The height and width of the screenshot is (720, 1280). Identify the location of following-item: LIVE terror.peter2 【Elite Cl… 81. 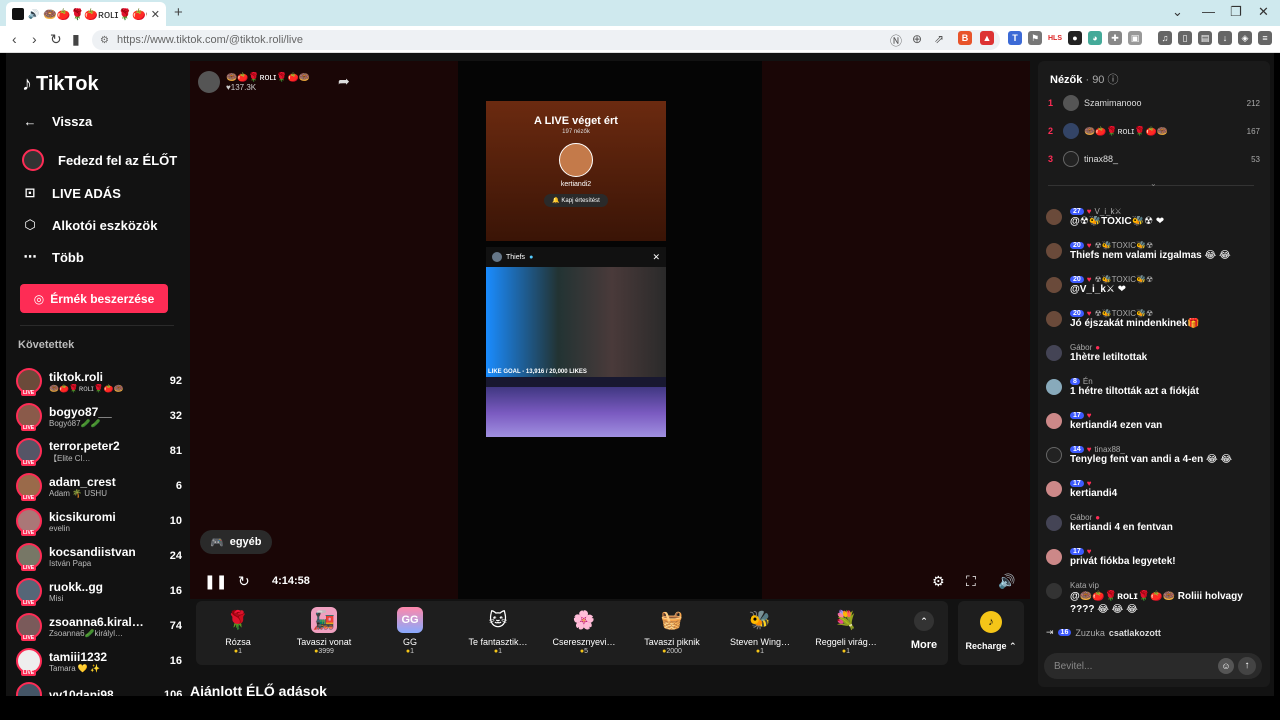
(99, 451).